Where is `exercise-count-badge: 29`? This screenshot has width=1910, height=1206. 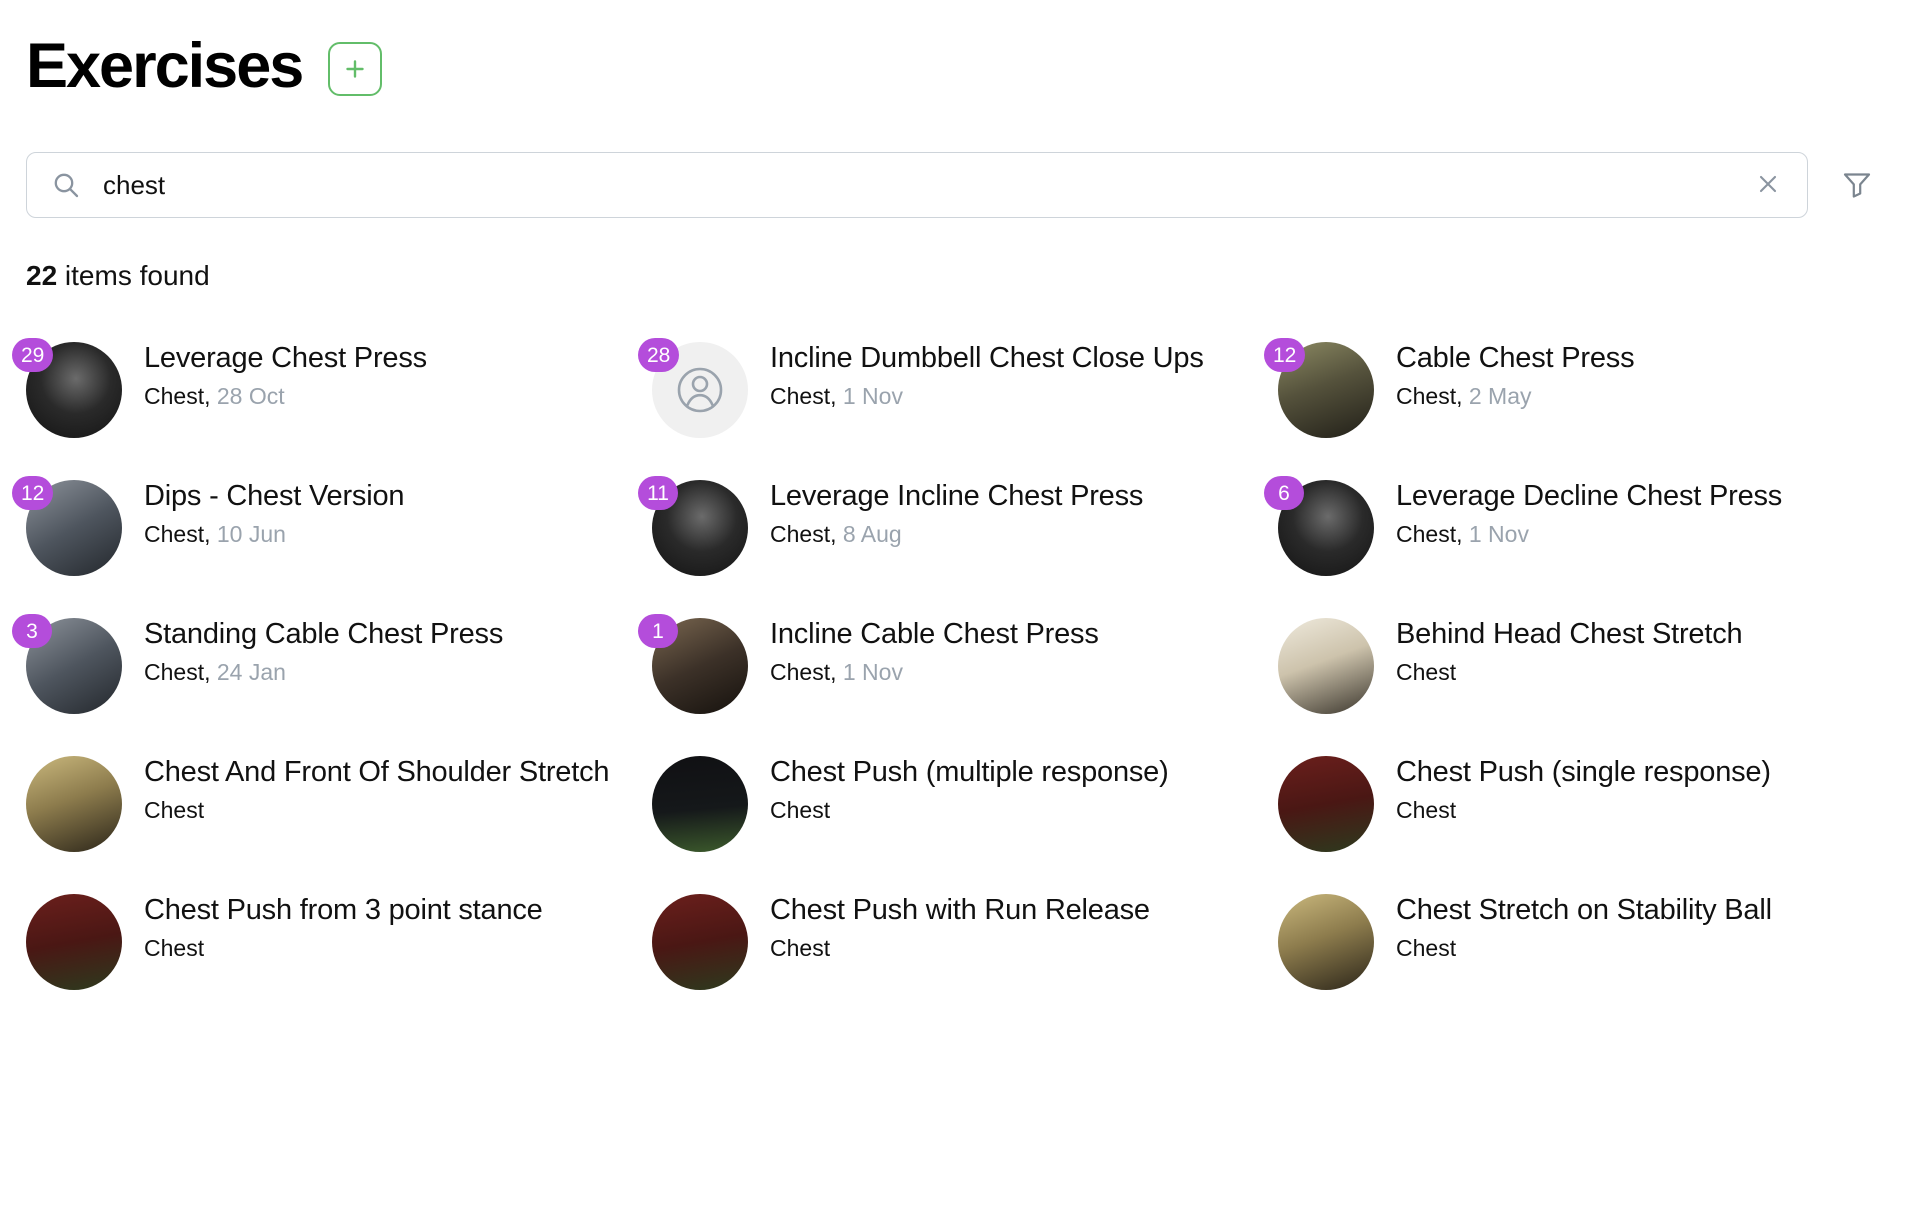 exercise-count-badge: 29 is located at coordinates (33, 355).